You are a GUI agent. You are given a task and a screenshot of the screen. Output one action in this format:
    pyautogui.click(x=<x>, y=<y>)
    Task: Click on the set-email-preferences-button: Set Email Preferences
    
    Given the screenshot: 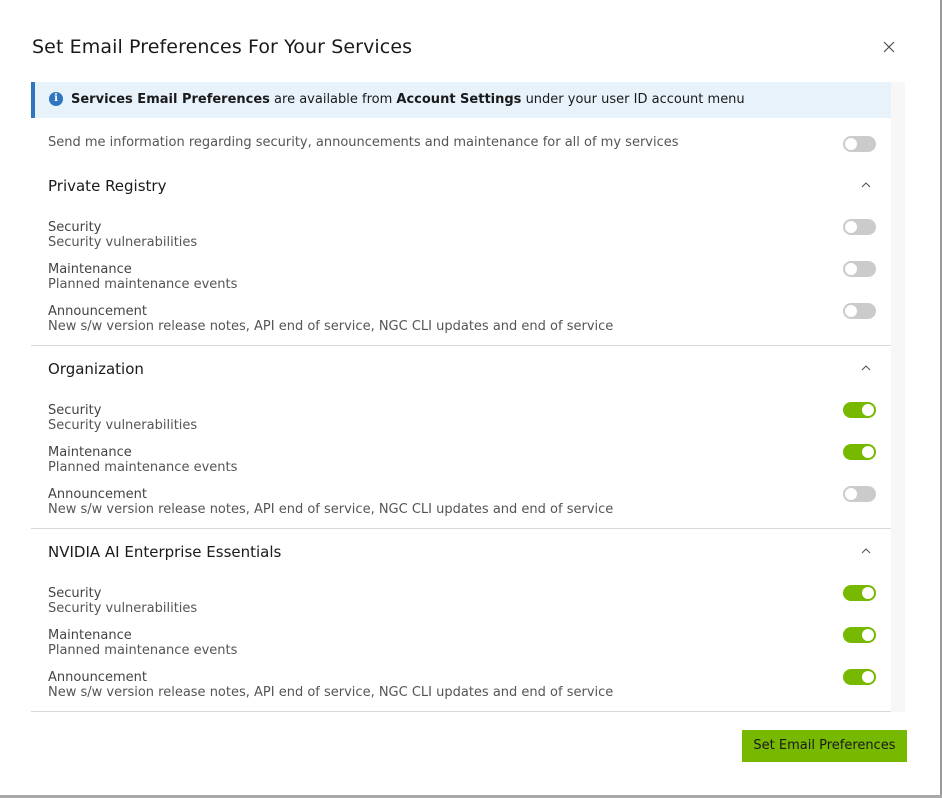 What is the action you would take?
    pyautogui.click(x=824, y=746)
    